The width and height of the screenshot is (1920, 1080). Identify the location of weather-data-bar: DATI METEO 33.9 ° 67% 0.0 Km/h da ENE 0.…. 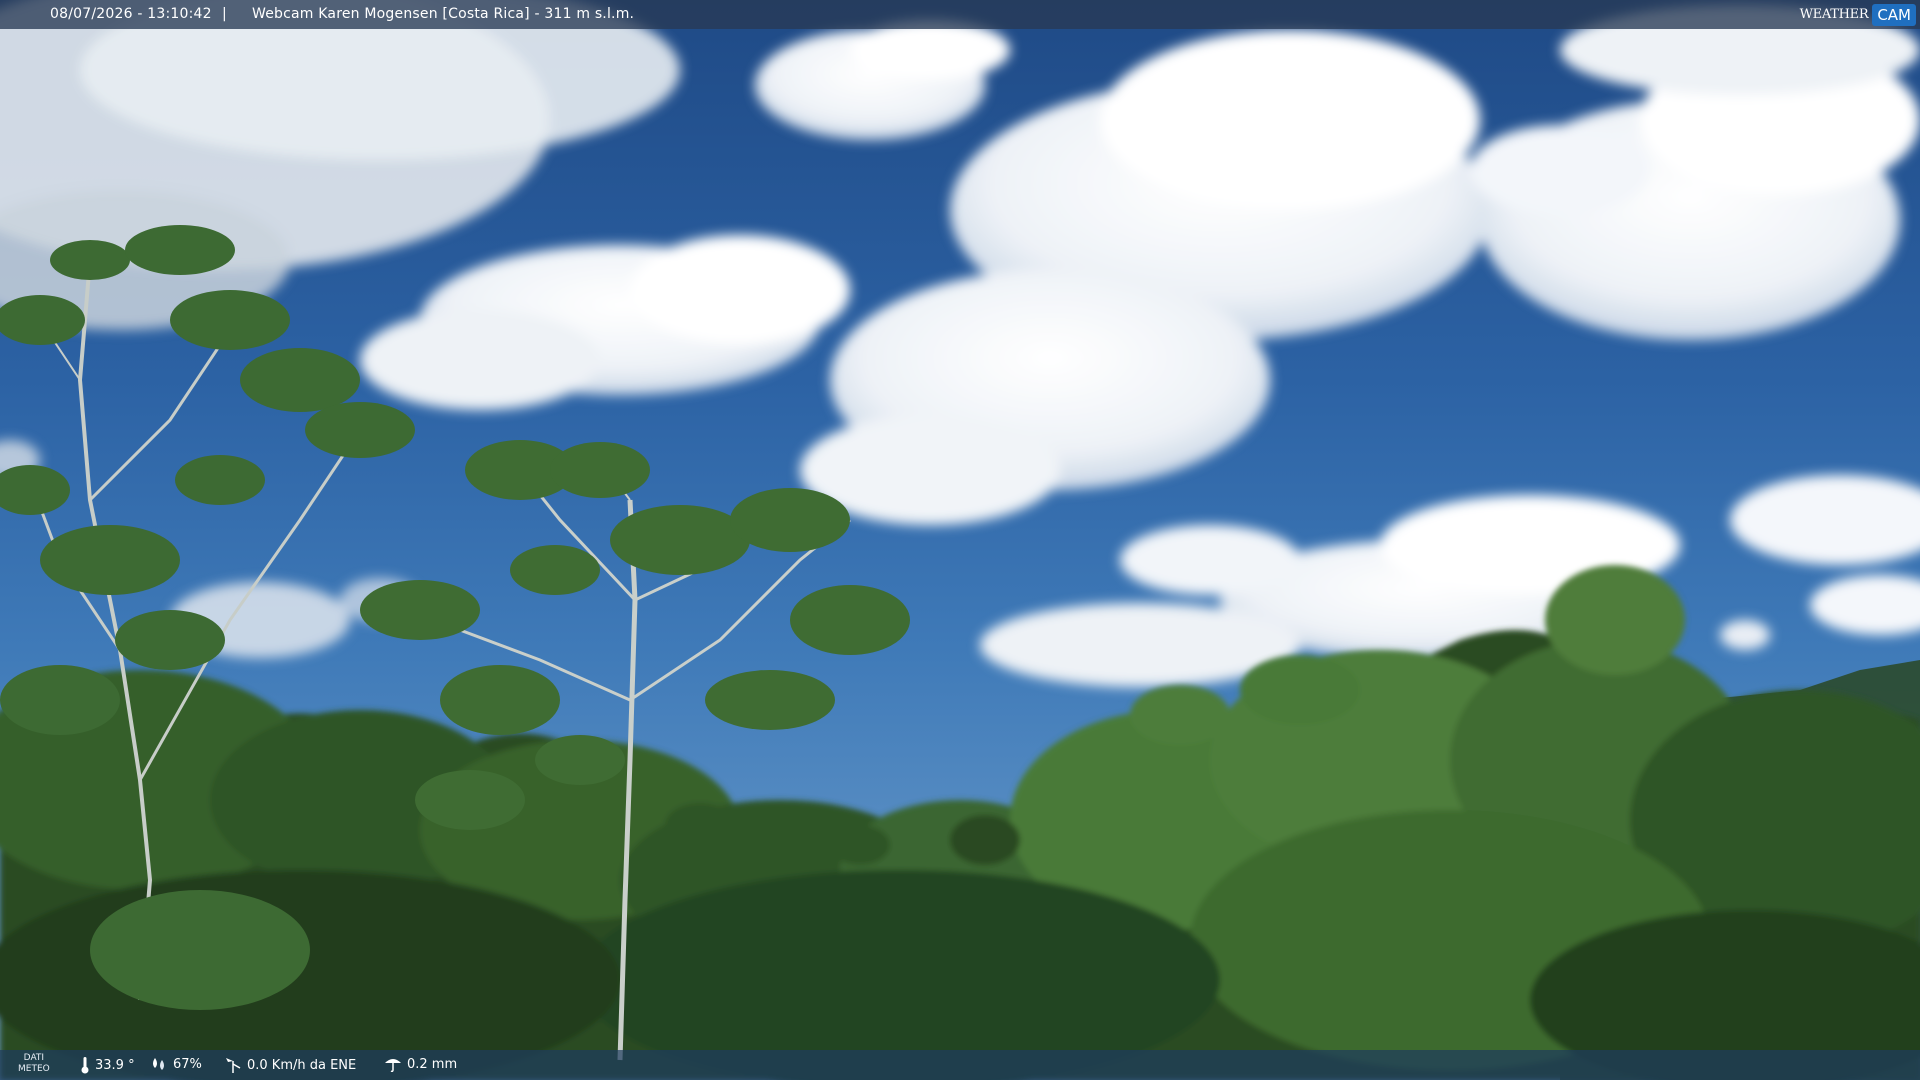
(960, 1065).